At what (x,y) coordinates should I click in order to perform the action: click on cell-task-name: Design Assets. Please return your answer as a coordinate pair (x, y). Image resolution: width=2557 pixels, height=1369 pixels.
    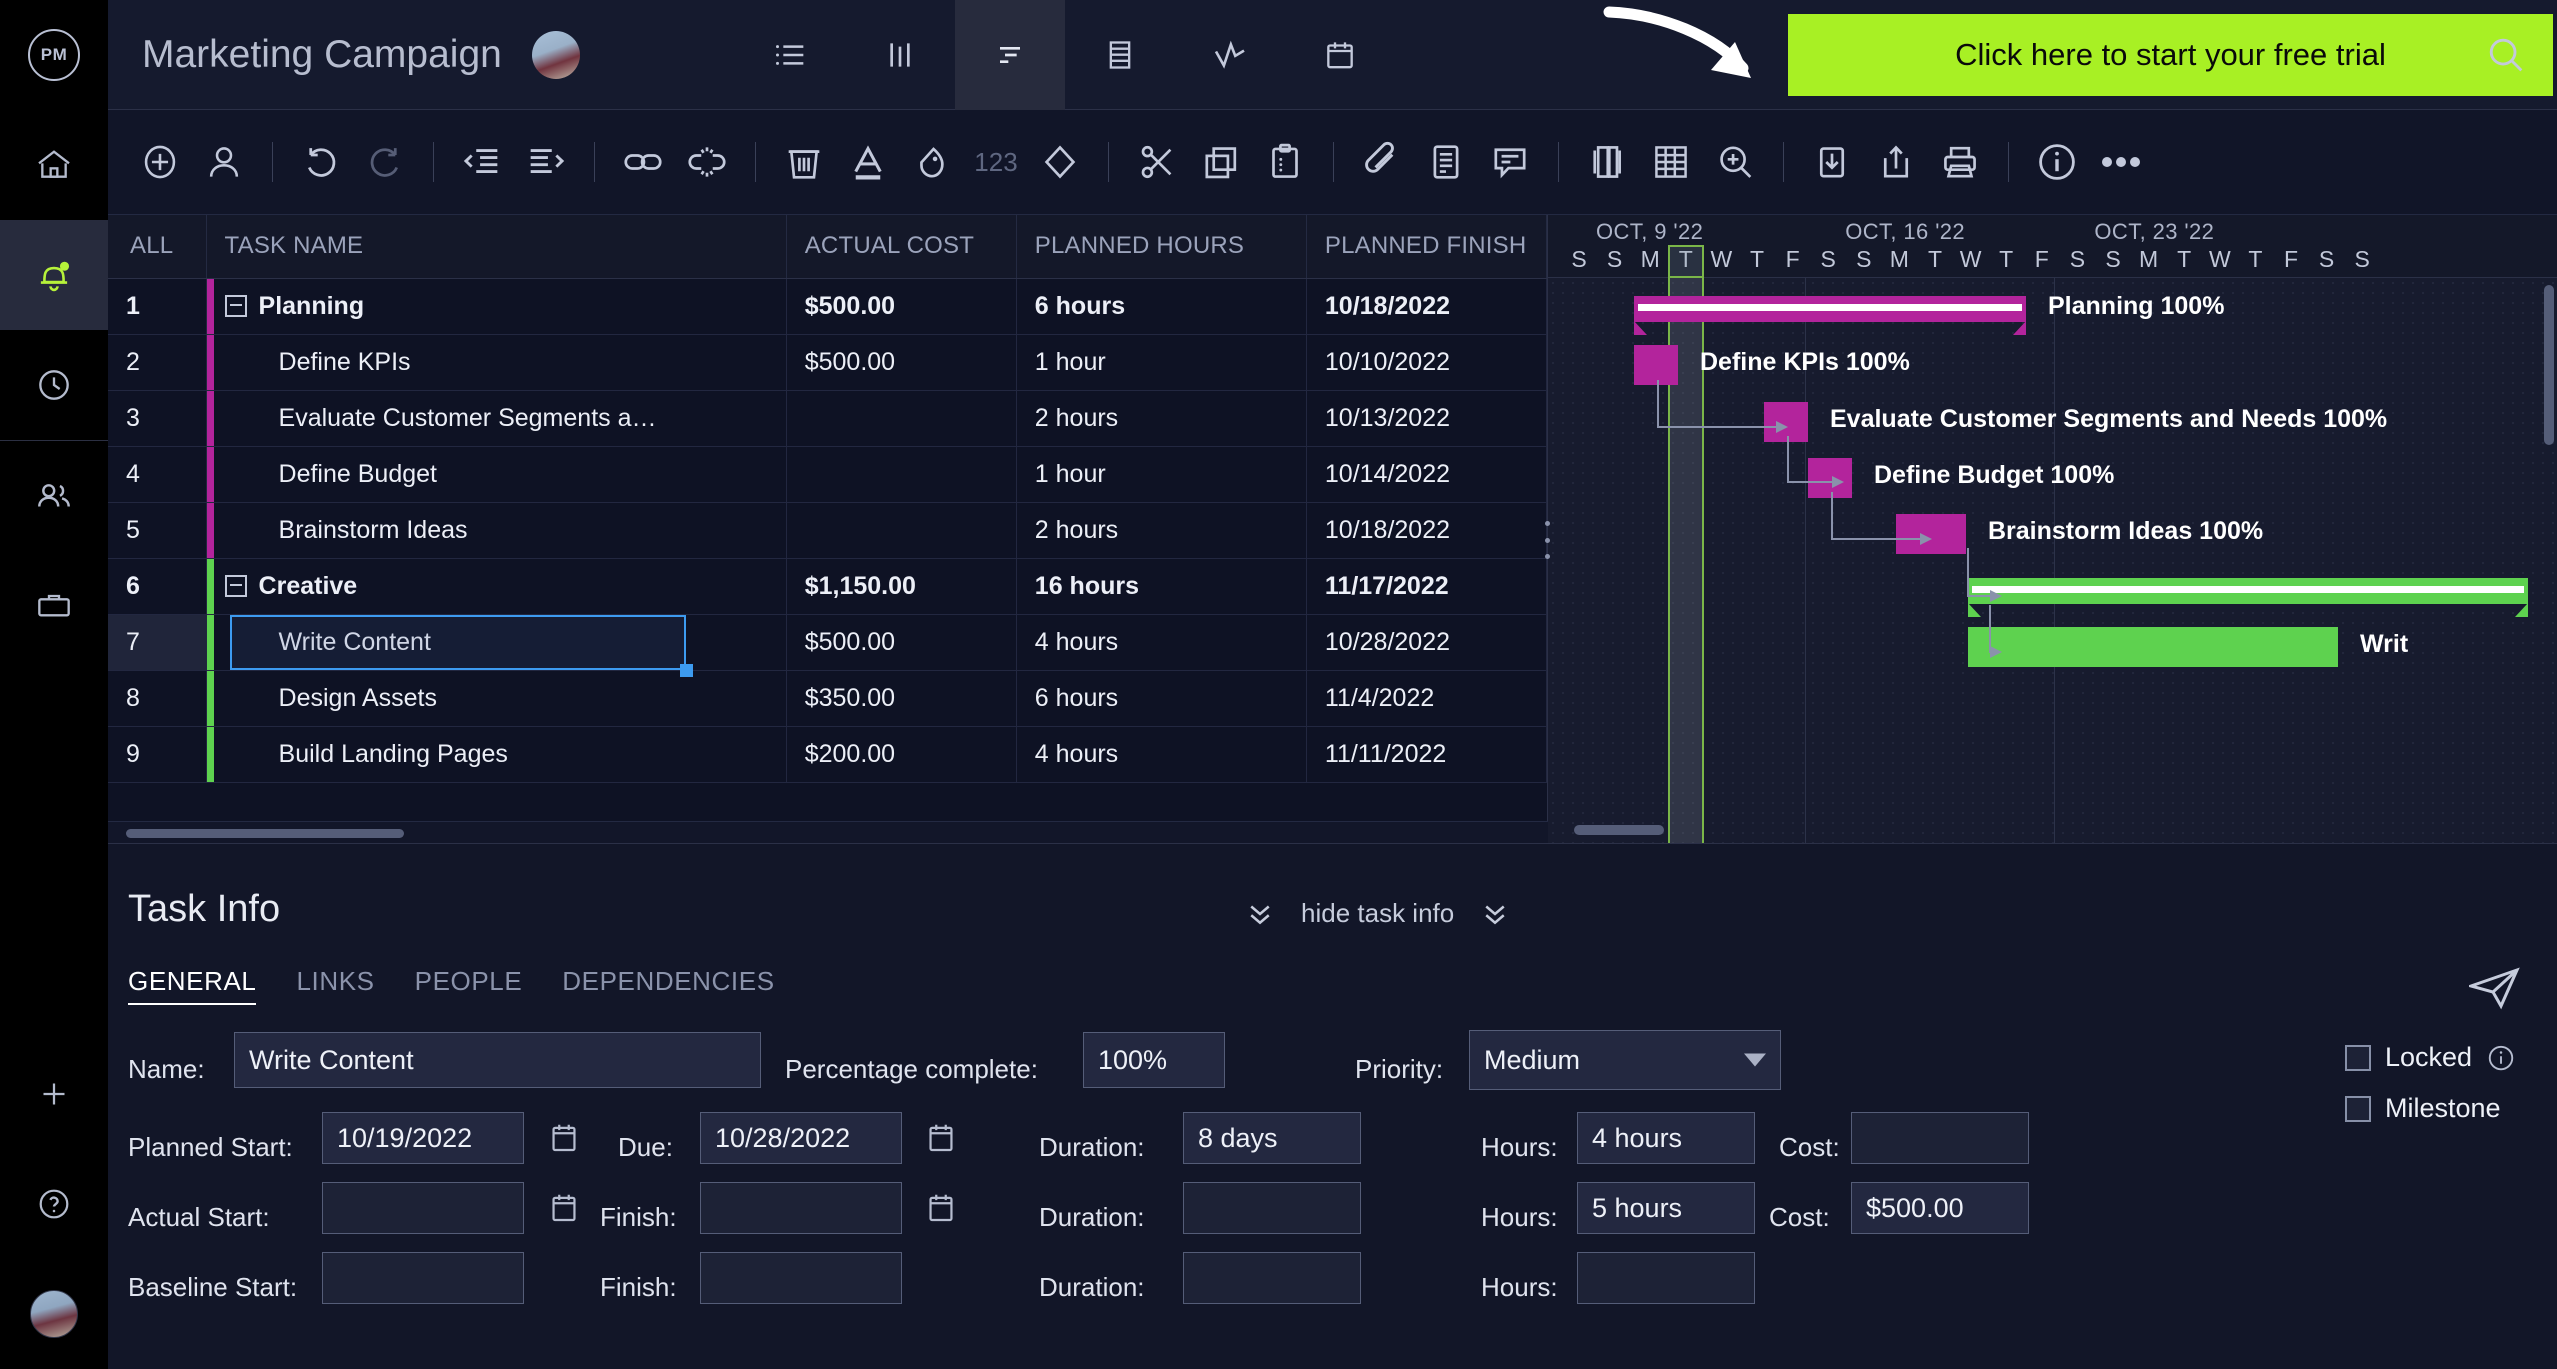
    Looking at the image, I should click on (496, 698).